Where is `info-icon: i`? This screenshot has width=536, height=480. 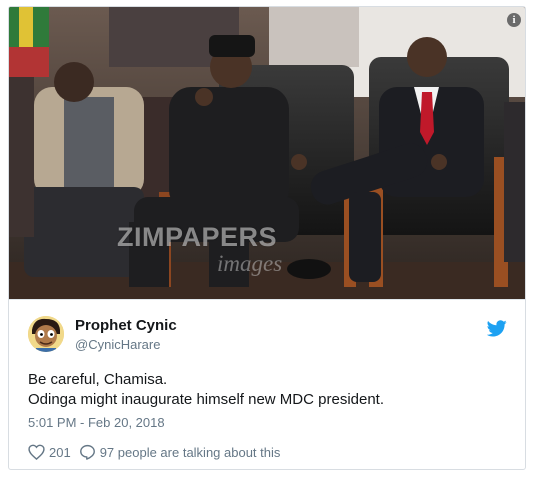
info-icon: i is located at coordinates (514, 20).